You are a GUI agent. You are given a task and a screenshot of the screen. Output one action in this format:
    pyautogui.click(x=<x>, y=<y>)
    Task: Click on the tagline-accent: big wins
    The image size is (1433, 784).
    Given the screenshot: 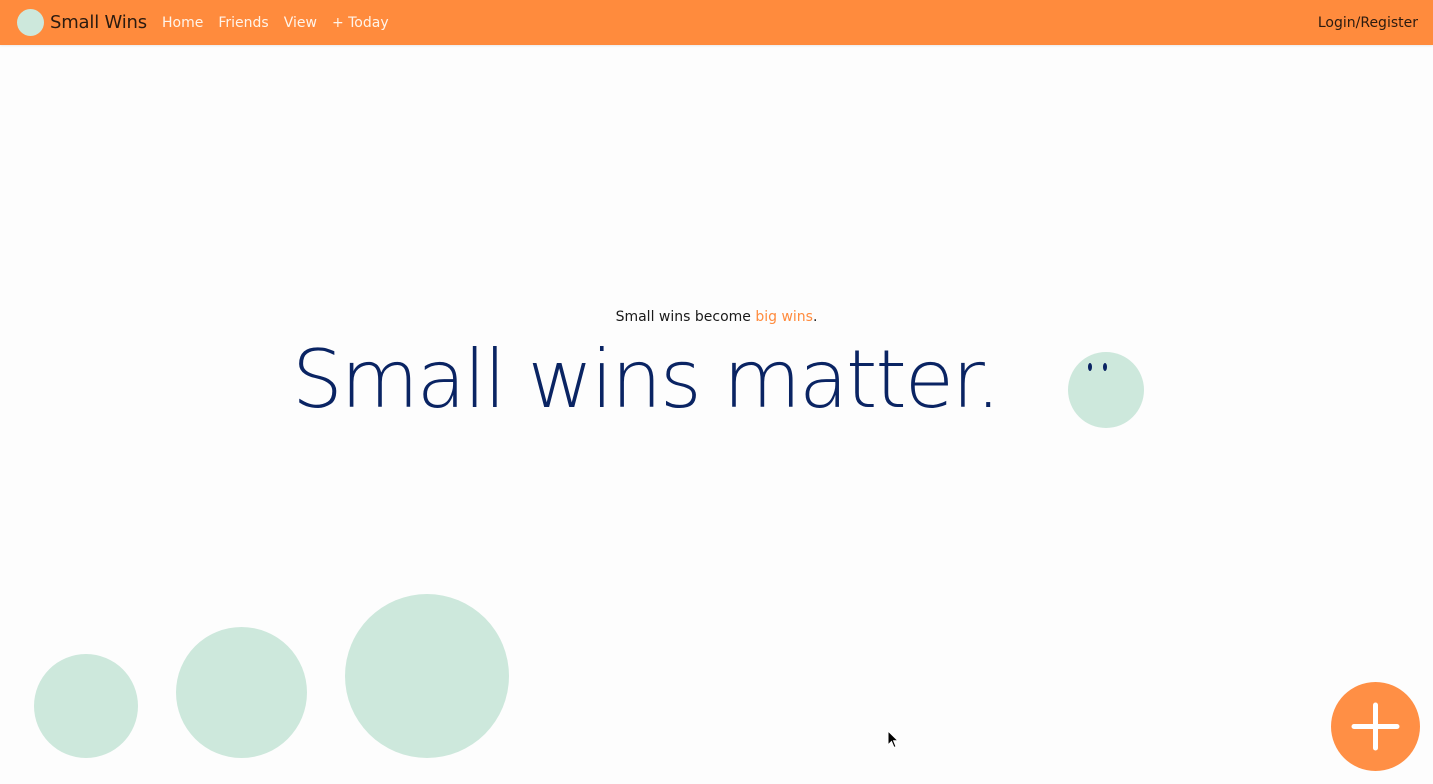 What is the action you would take?
    pyautogui.click(x=784, y=317)
    